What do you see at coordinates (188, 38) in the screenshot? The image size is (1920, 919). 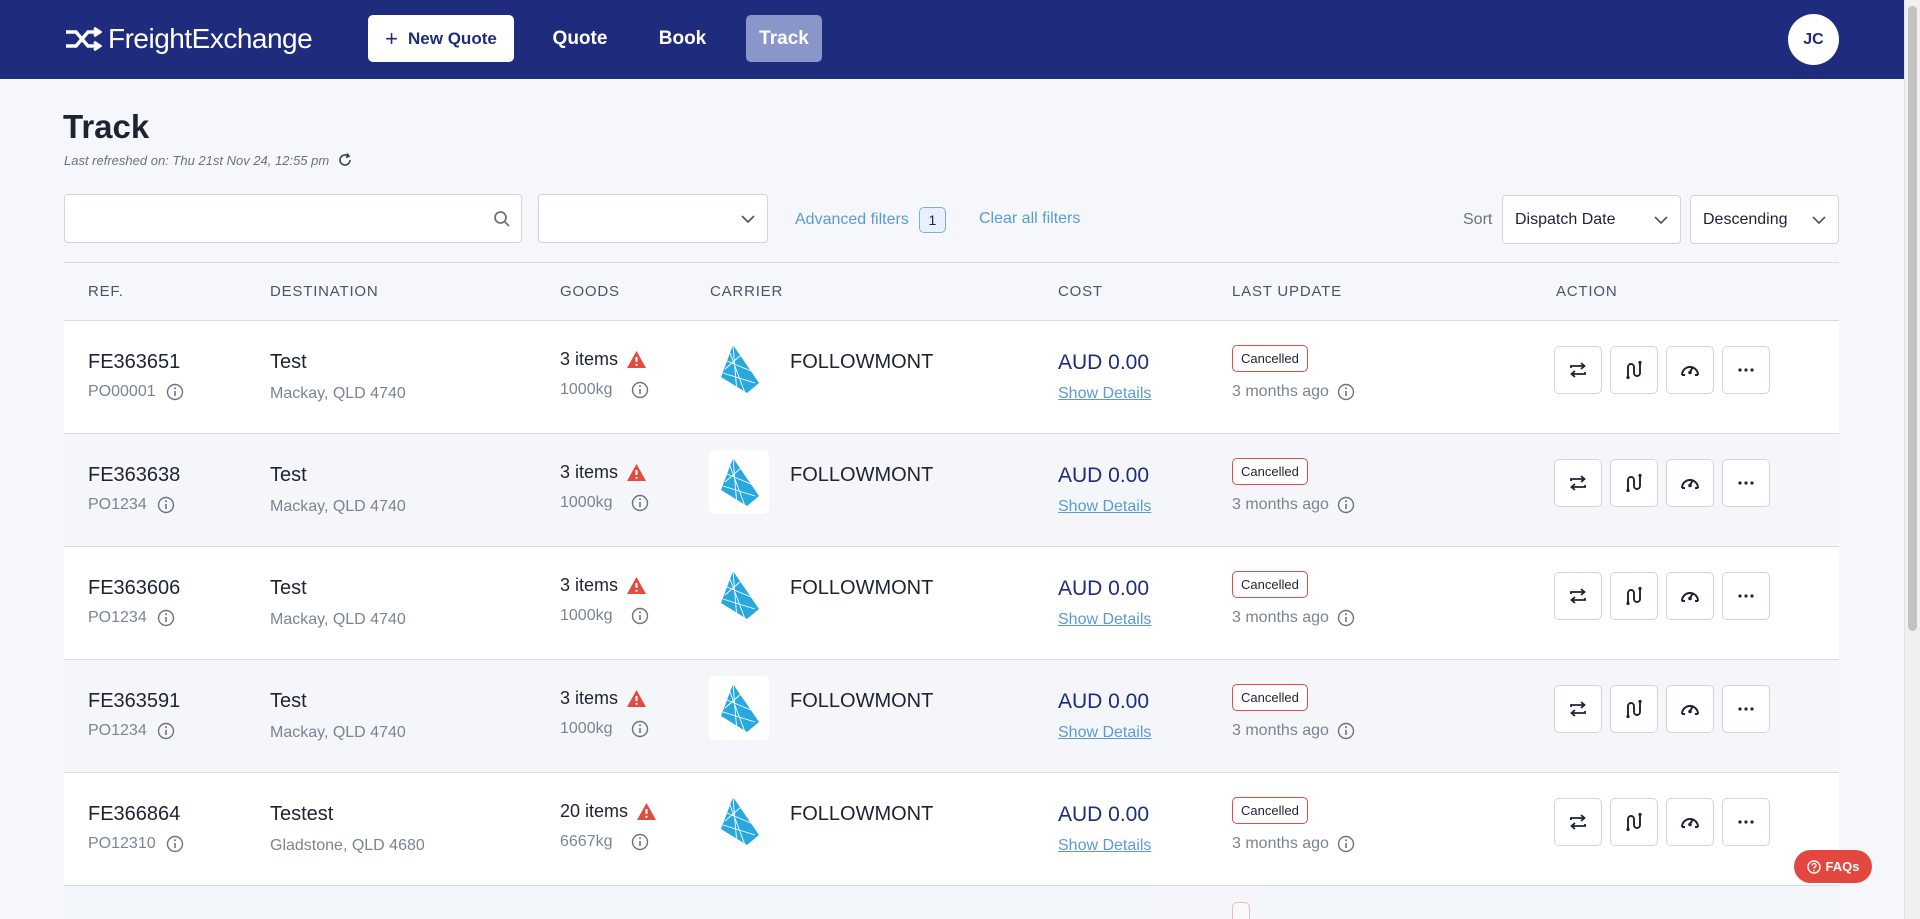 I see `brand-logo: FreightExchange` at bounding box center [188, 38].